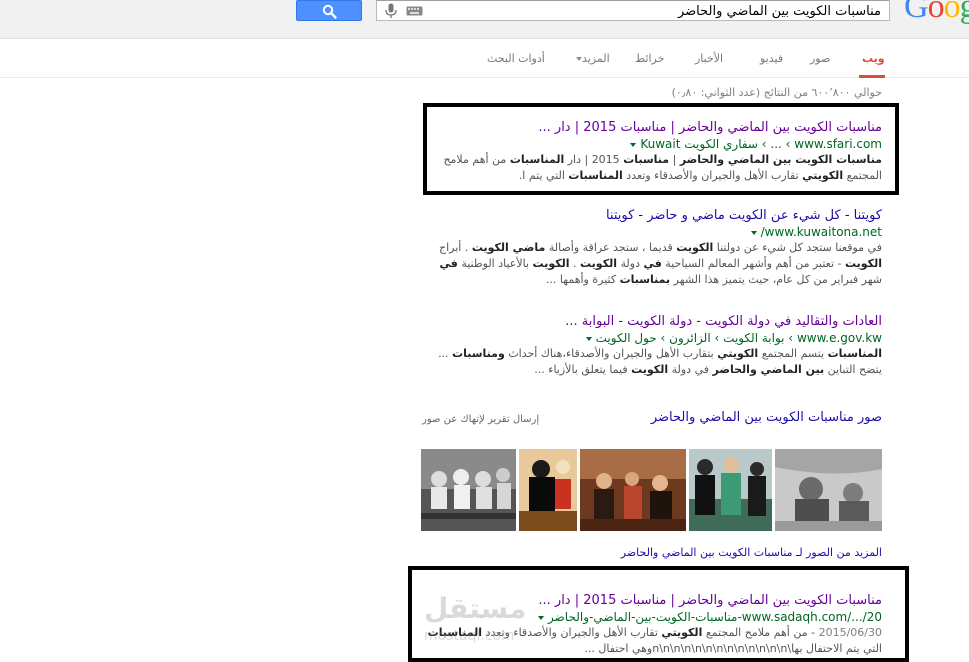  Describe the element at coordinates (854, 353) in the screenshot. I see `snippet-highlight: المناسبات` at that location.